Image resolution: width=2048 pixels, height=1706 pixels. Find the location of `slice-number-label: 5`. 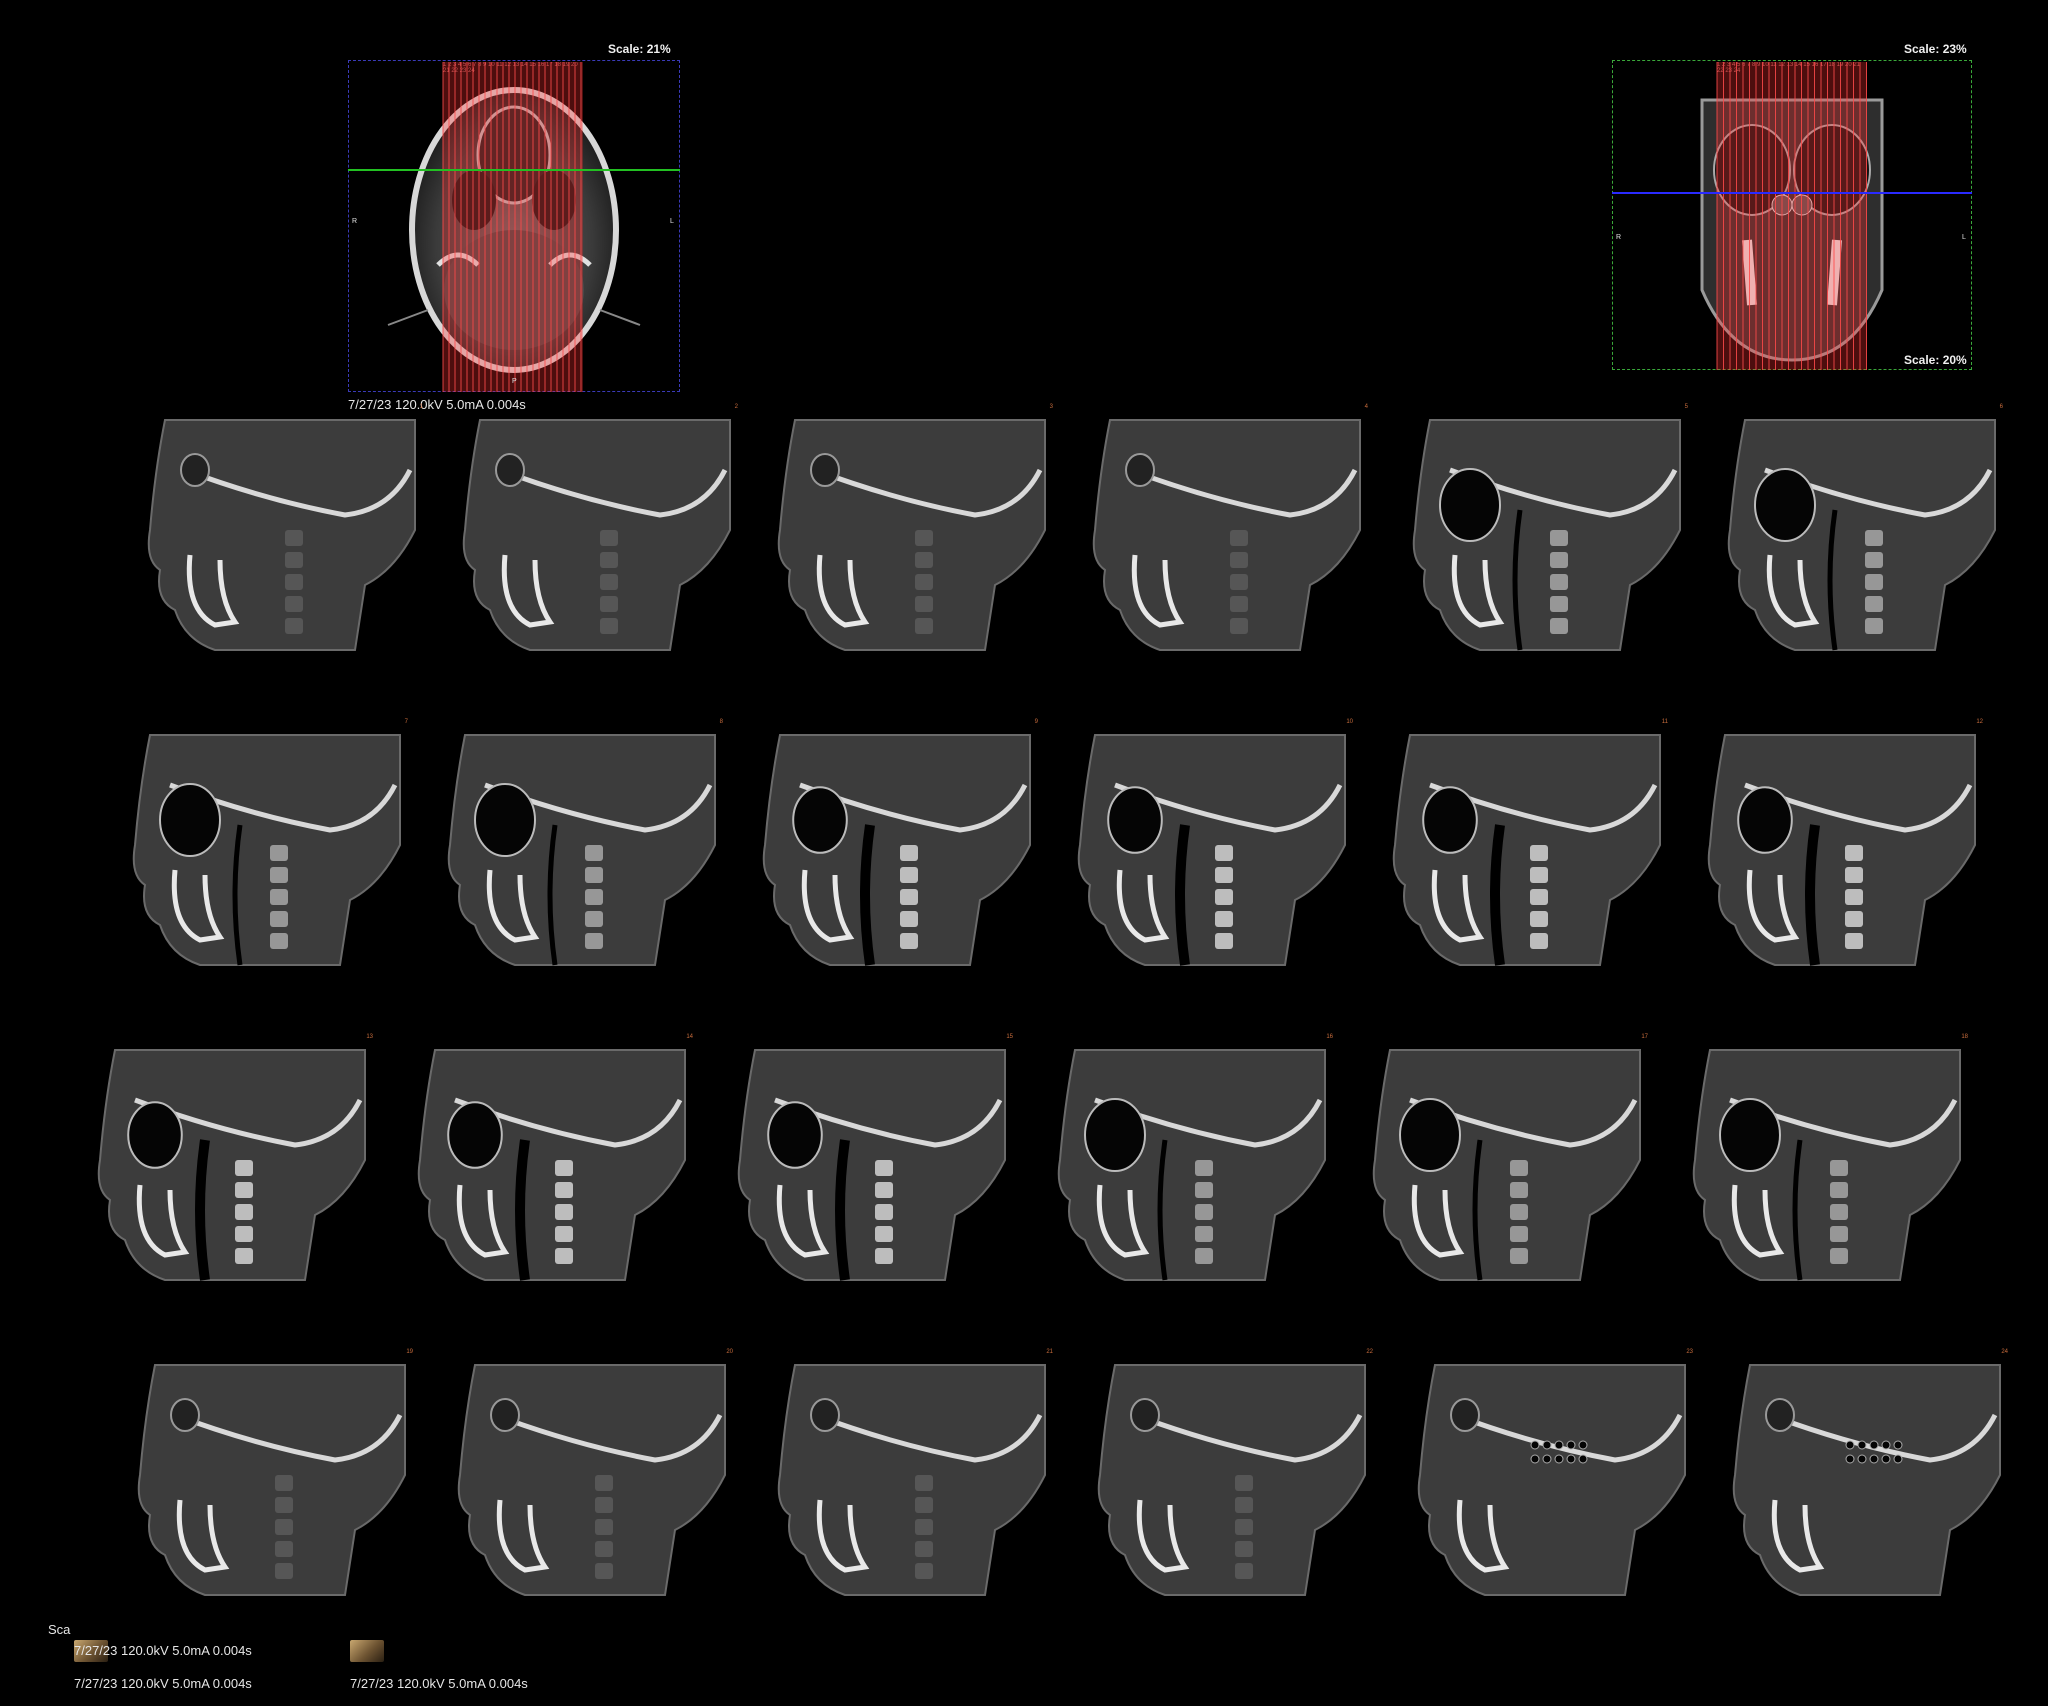

slice-number-label: 5 is located at coordinates (1686, 407).